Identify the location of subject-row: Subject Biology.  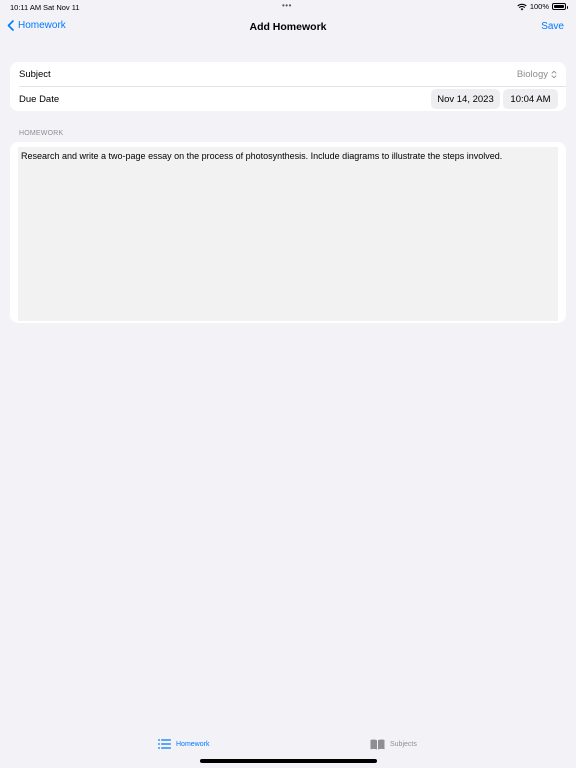
(288, 74).